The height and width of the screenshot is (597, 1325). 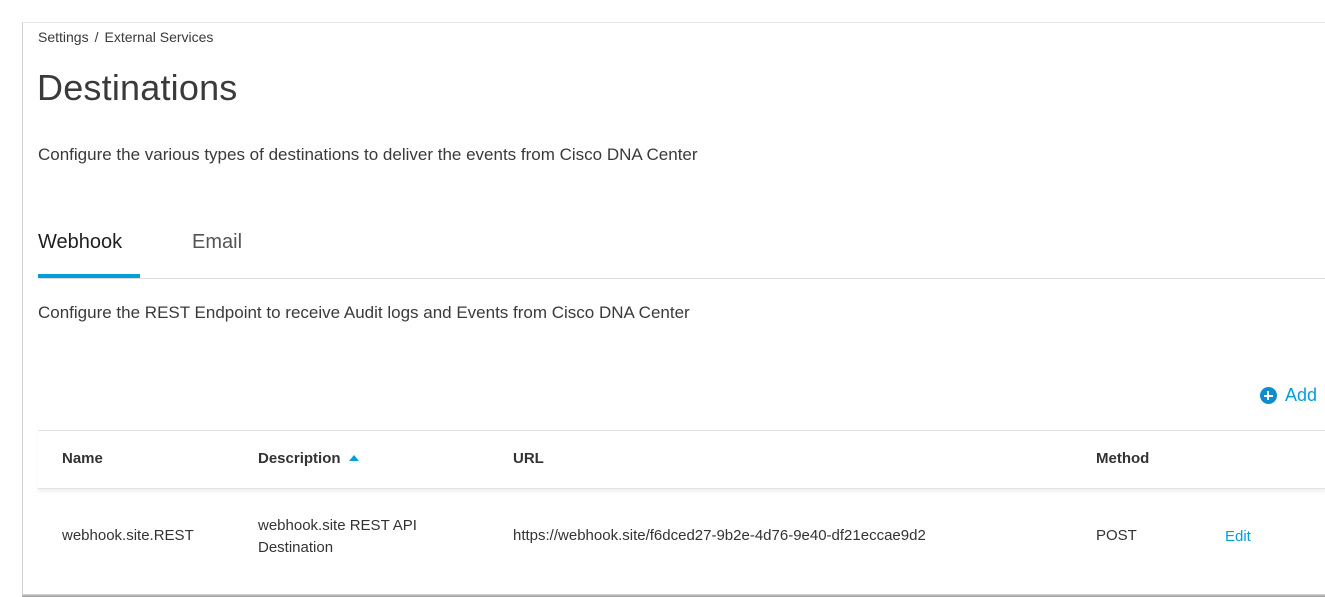 I want to click on add-button: Add, so click(x=1288, y=395).